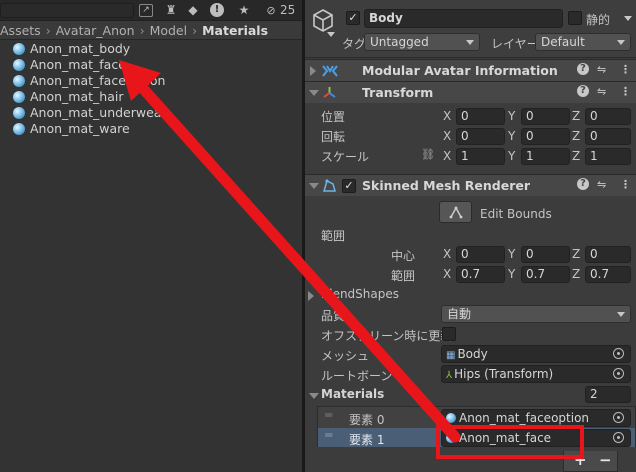  What do you see at coordinates (193, 10) in the screenshot?
I see `label-tag-icon: ◆` at bounding box center [193, 10].